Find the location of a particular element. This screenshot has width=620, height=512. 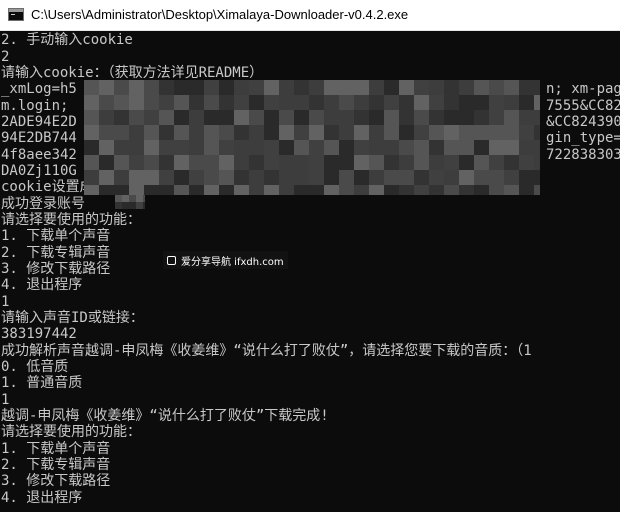

watermark-text: 爱分享导航 ifxdh.com is located at coordinates (232, 262).